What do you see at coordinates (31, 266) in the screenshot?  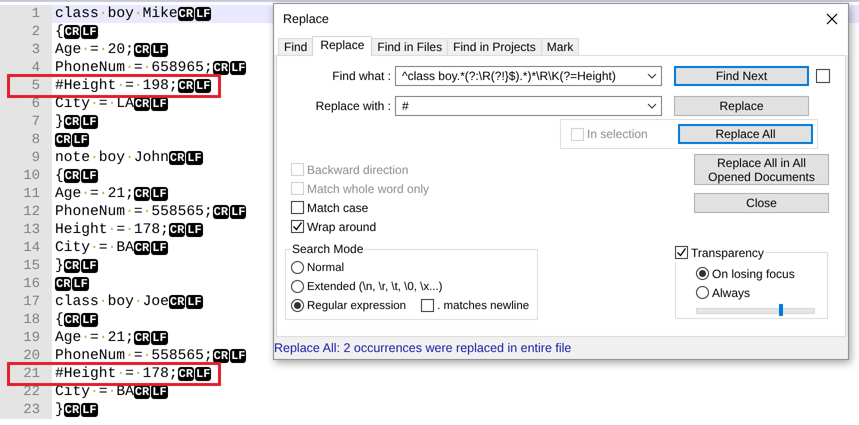 I see `line-number: 15` at bounding box center [31, 266].